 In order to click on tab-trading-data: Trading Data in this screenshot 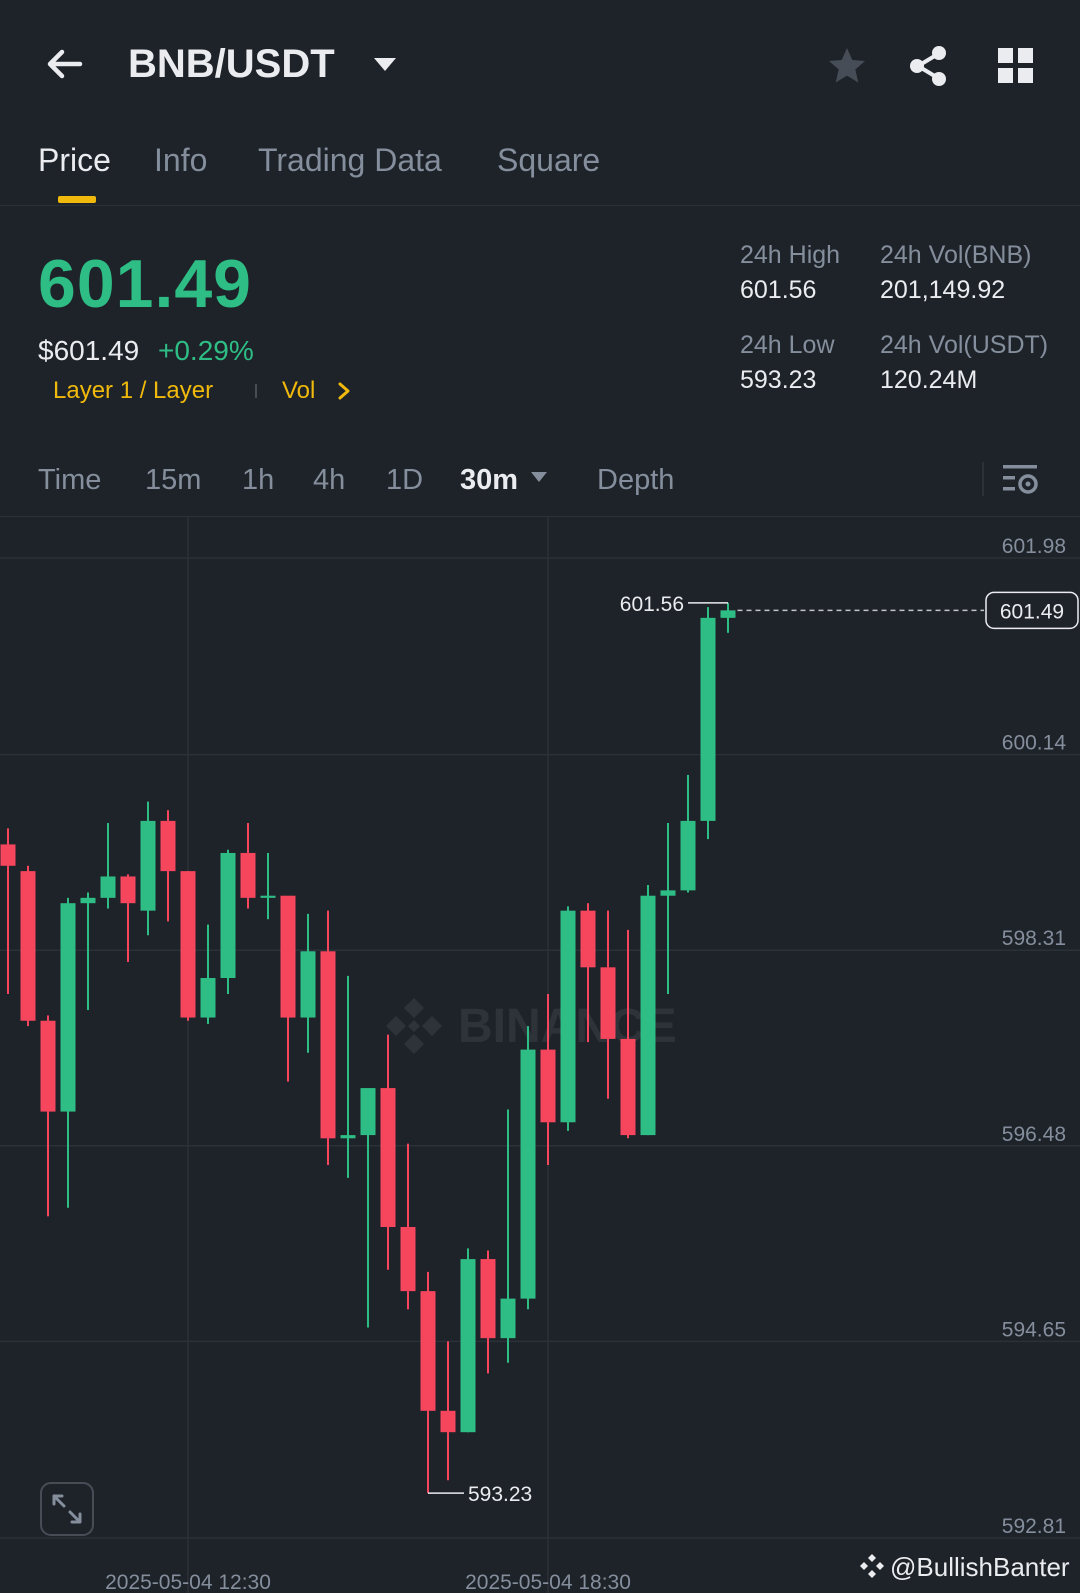, I will do `click(350, 160)`.